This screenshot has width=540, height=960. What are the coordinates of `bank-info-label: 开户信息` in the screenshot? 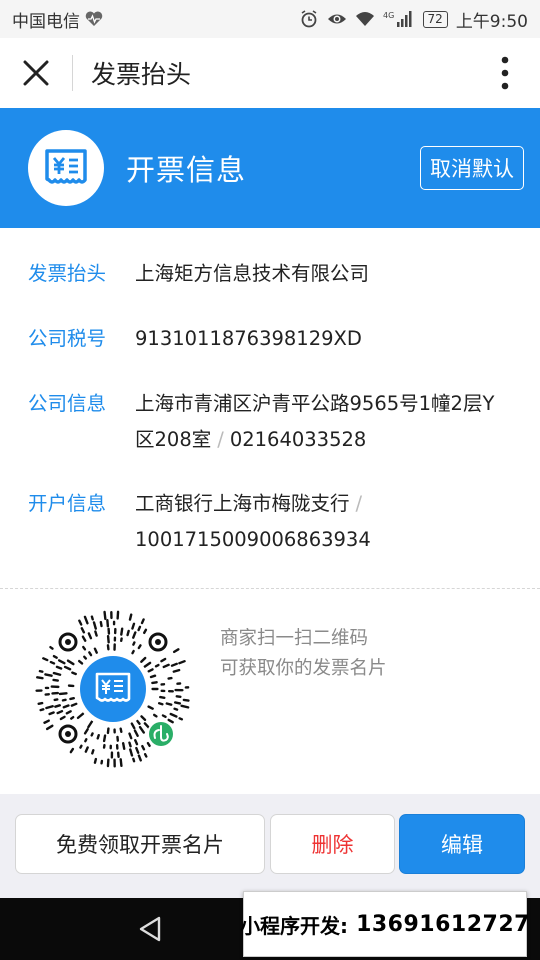 It's located at (67, 503).